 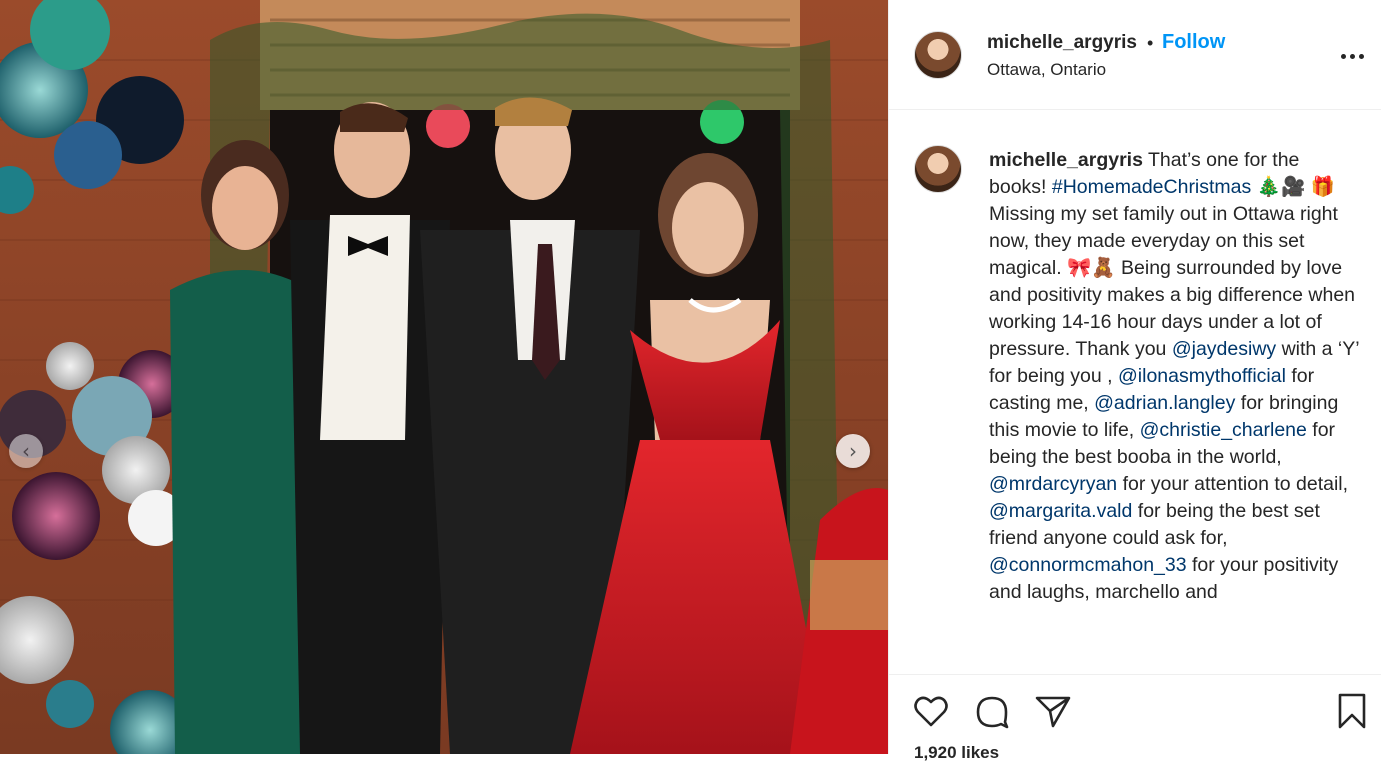 What do you see at coordinates (938, 55) in the screenshot?
I see `avatar` at bounding box center [938, 55].